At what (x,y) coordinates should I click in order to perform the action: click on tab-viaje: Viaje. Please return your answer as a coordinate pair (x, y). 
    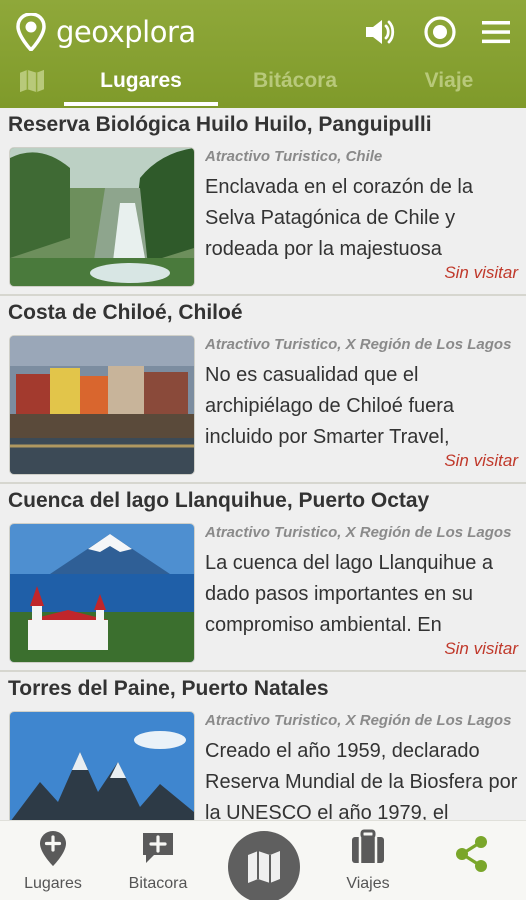
    Looking at the image, I should click on (449, 84).